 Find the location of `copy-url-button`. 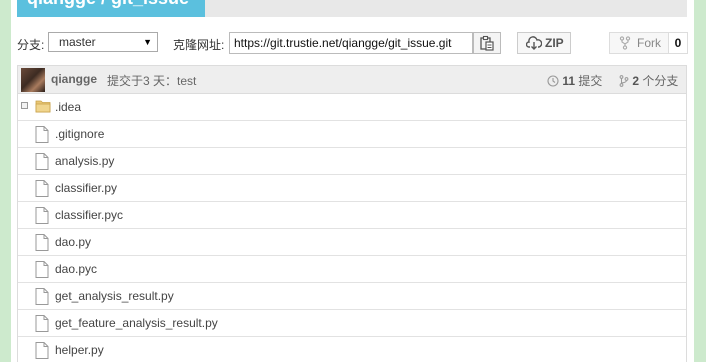

copy-url-button is located at coordinates (487, 43).